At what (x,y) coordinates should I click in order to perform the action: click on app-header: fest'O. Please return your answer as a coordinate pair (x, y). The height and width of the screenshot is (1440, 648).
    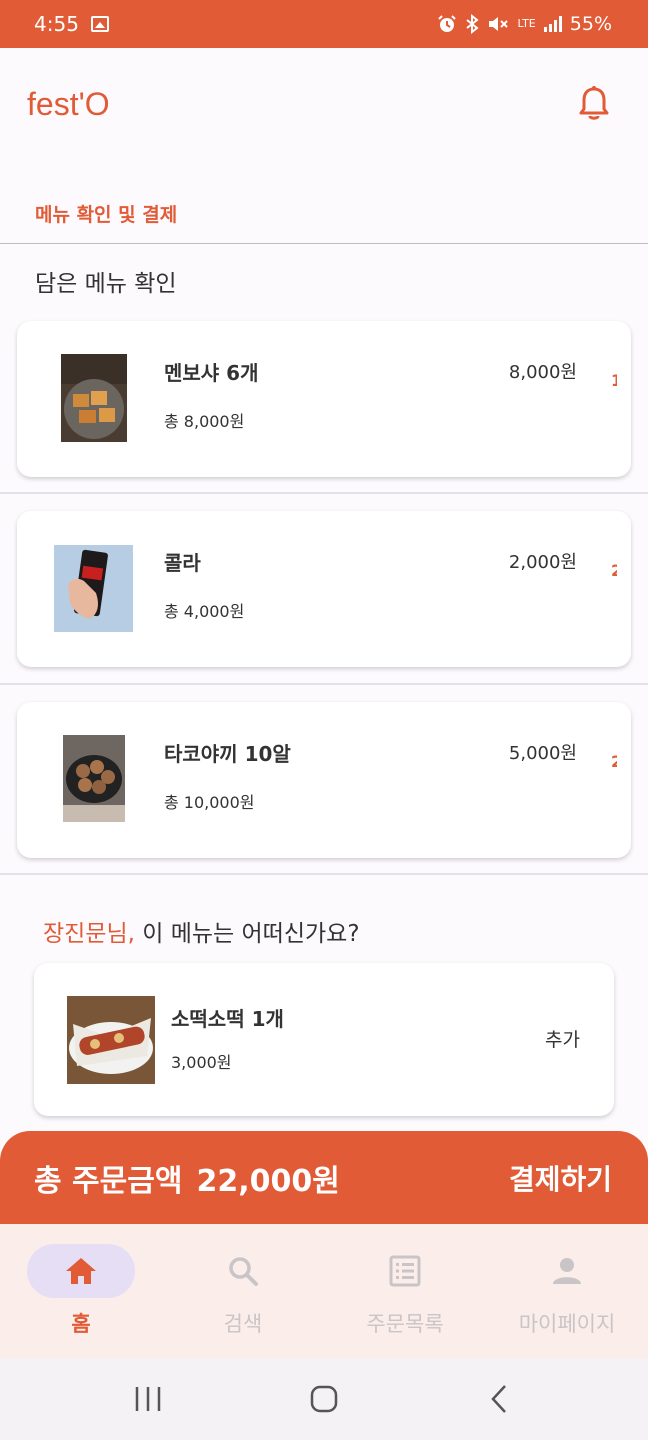
    Looking at the image, I should click on (324, 104).